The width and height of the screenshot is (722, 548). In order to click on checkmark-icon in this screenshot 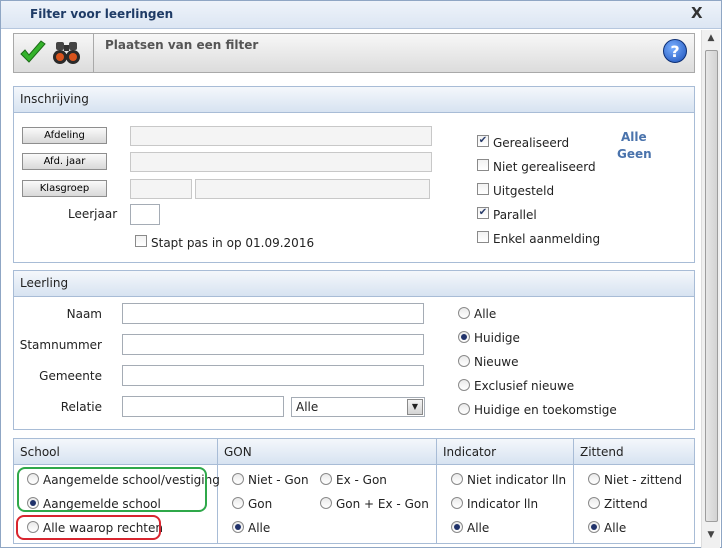, I will do `click(33, 51)`.